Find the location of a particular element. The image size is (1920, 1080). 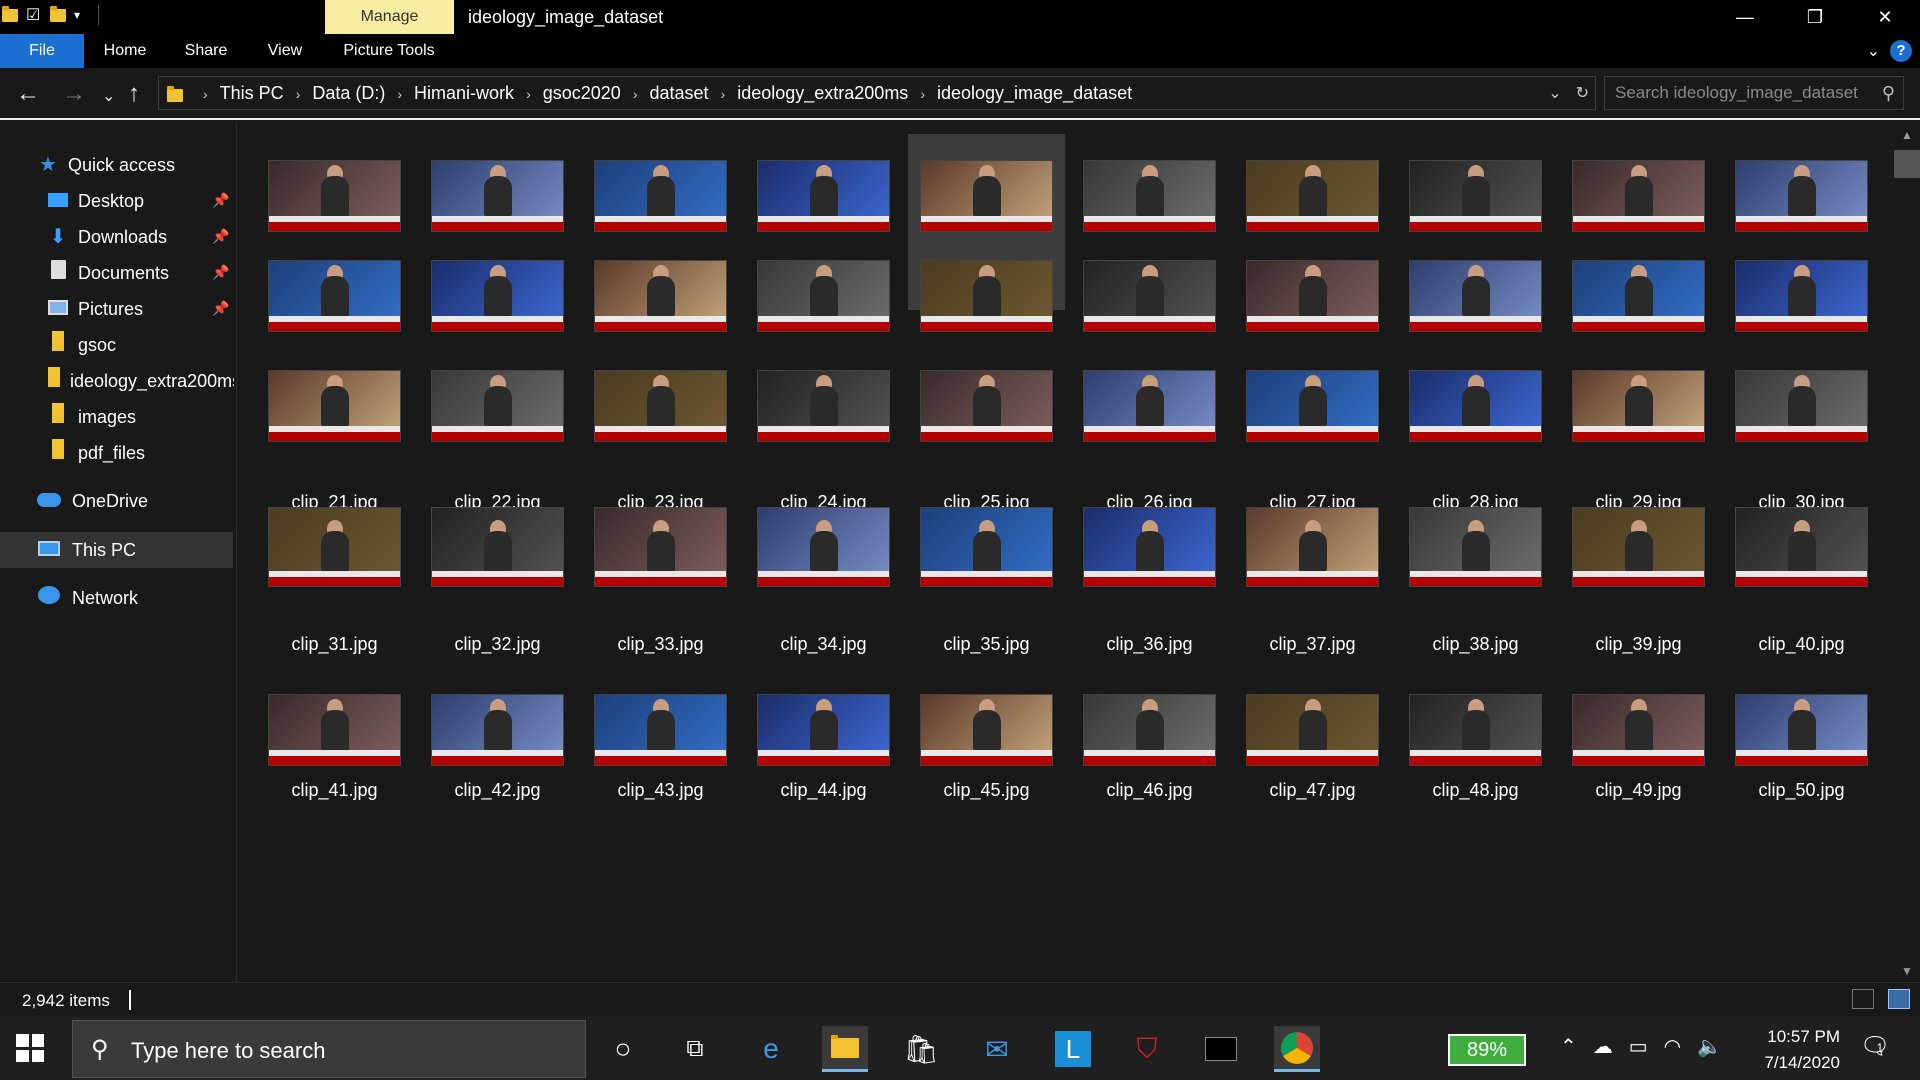

file-explorer-icon is located at coordinates (845, 1049).